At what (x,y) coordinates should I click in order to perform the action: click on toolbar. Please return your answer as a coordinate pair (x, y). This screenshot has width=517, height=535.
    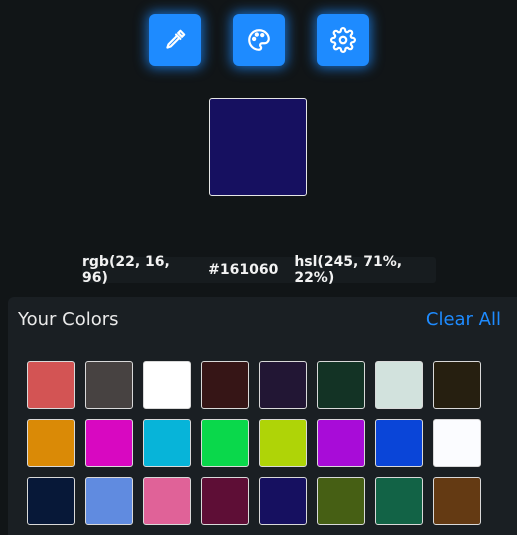
    Looking at the image, I should click on (259, 40).